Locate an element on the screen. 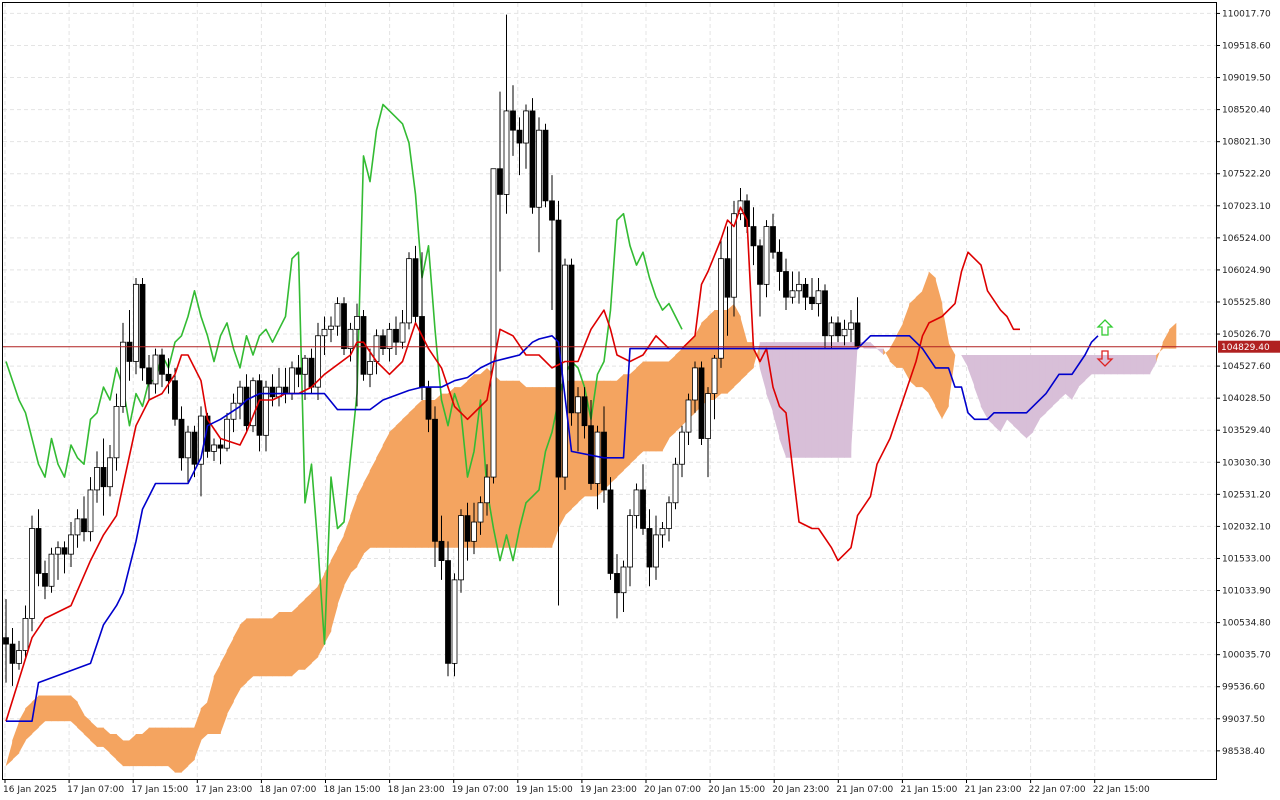 Image resolution: width=1280 pixels, height=800 pixels. y-tick-label: 99037.50 is located at coordinates (1243, 720).